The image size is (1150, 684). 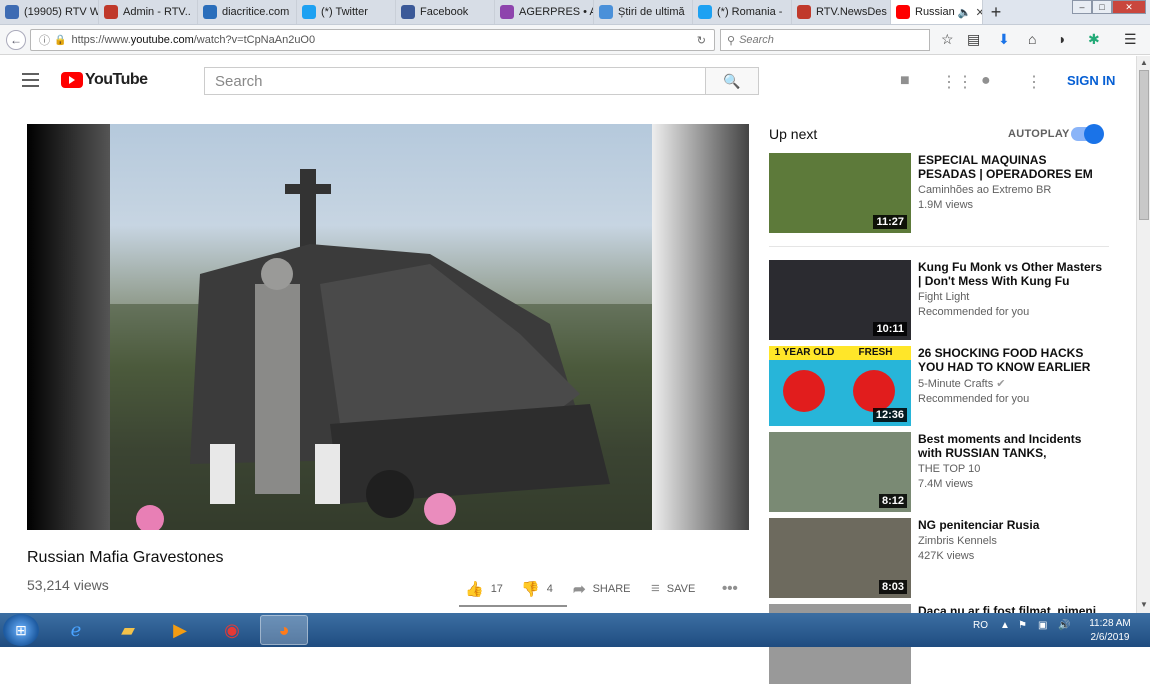 I want to click on maximize-button: □, so click(x=1102, y=7).